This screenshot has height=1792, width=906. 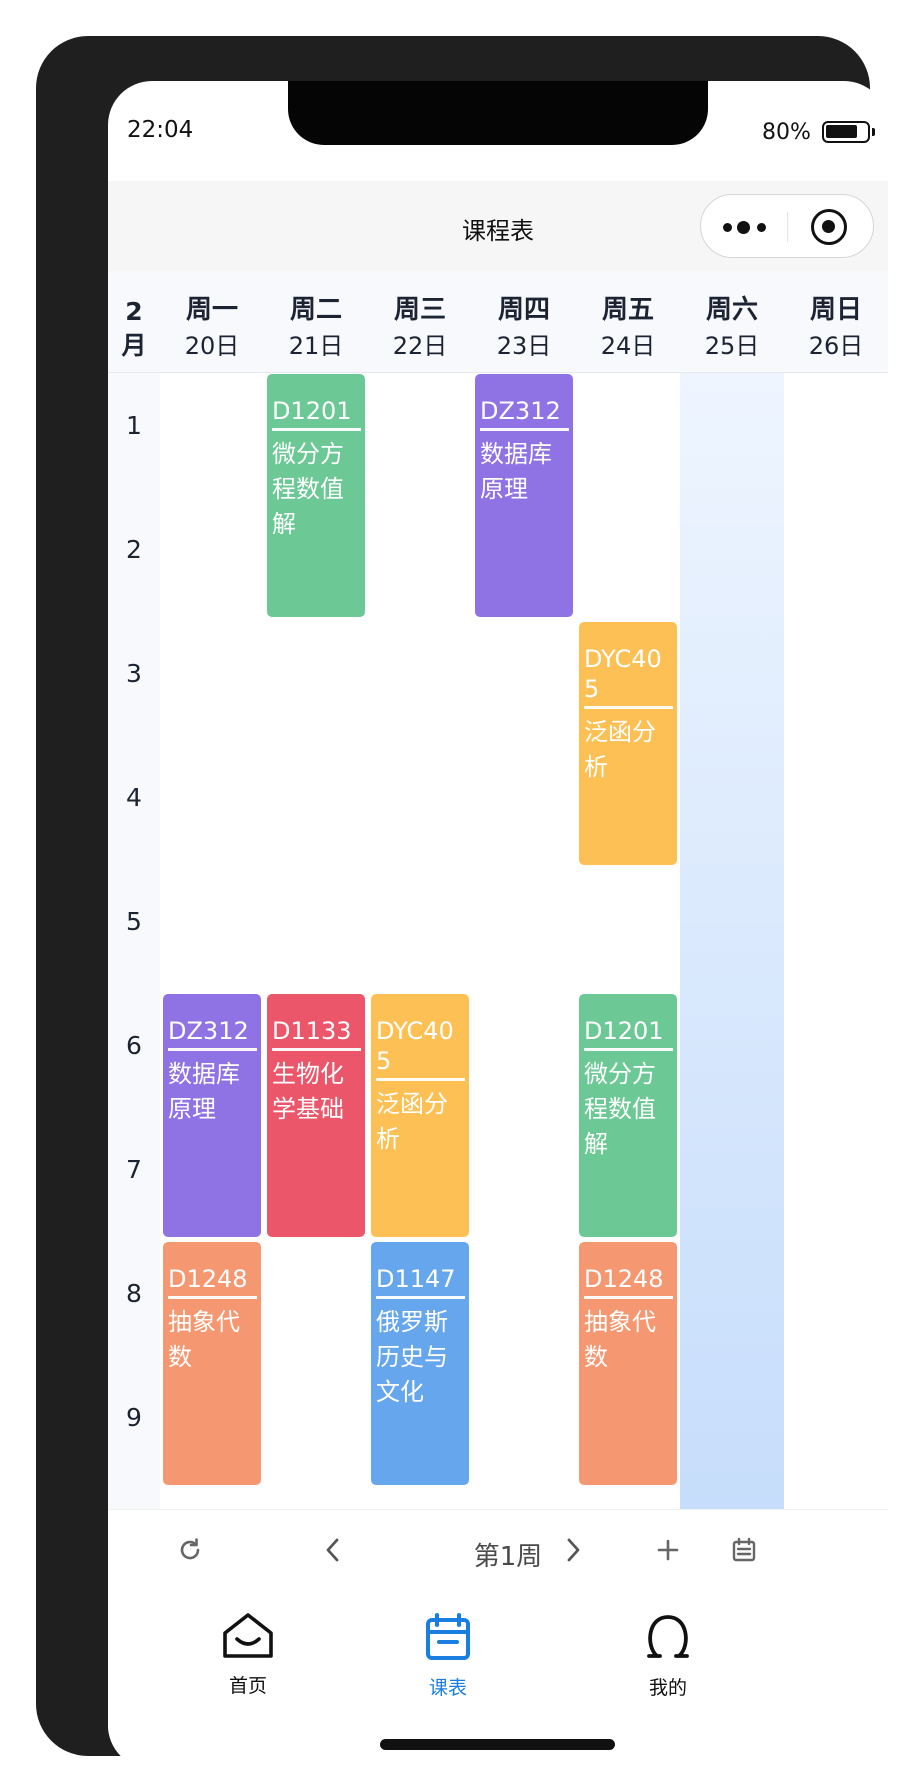 I want to click on course-code: D1147, so click(x=420, y=1281).